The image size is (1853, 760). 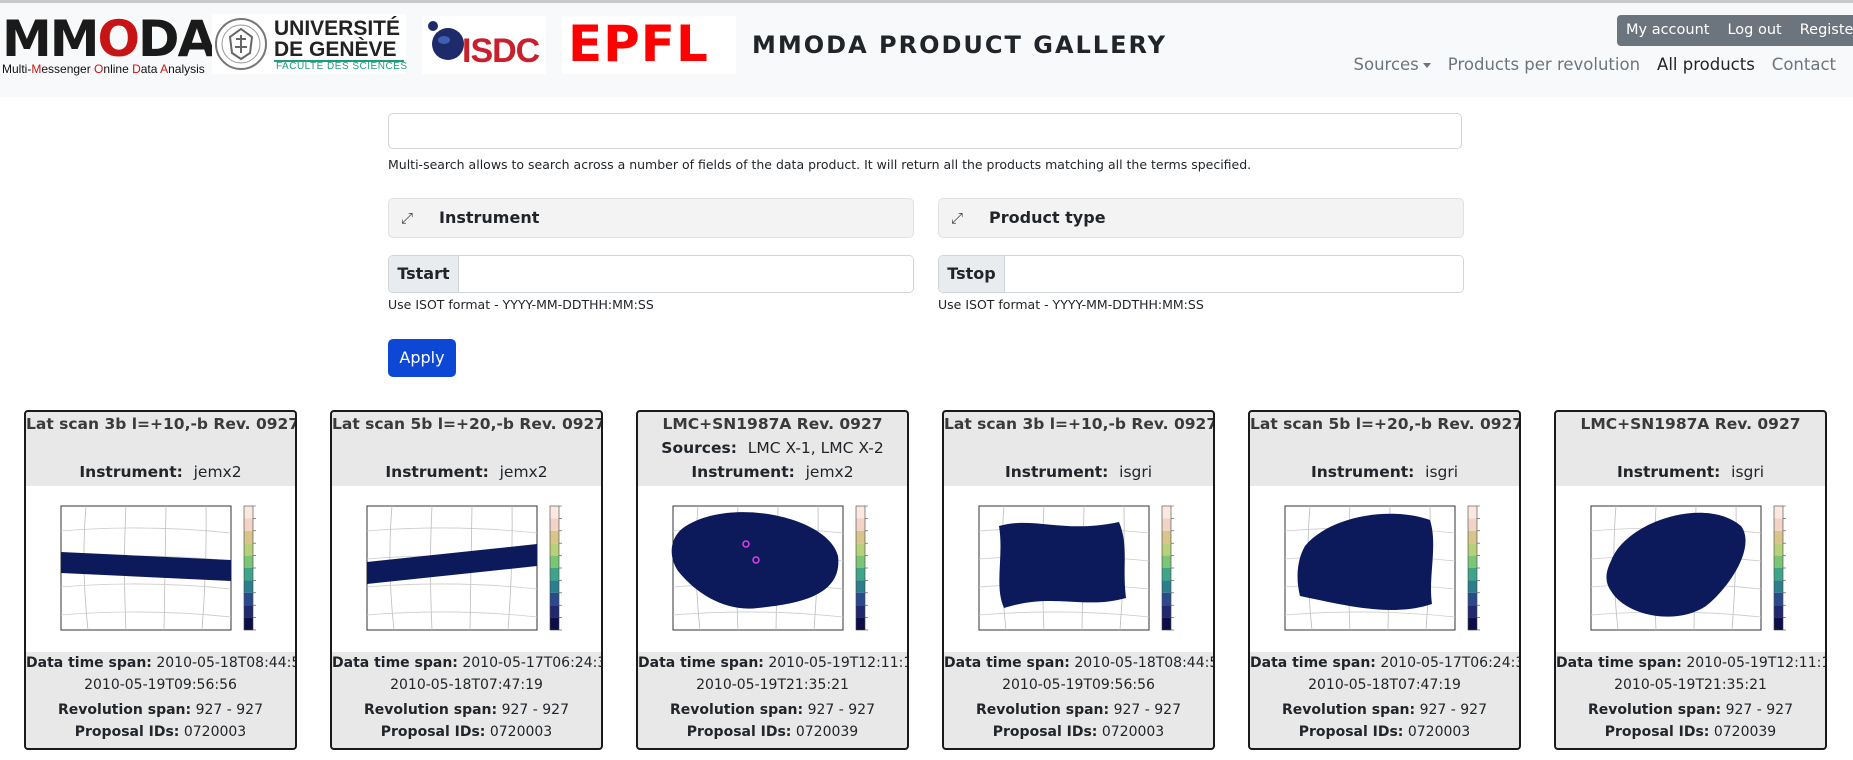 What do you see at coordinates (827, 732) in the screenshot?
I see `proposal-value: 0720039` at bounding box center [827, 732].